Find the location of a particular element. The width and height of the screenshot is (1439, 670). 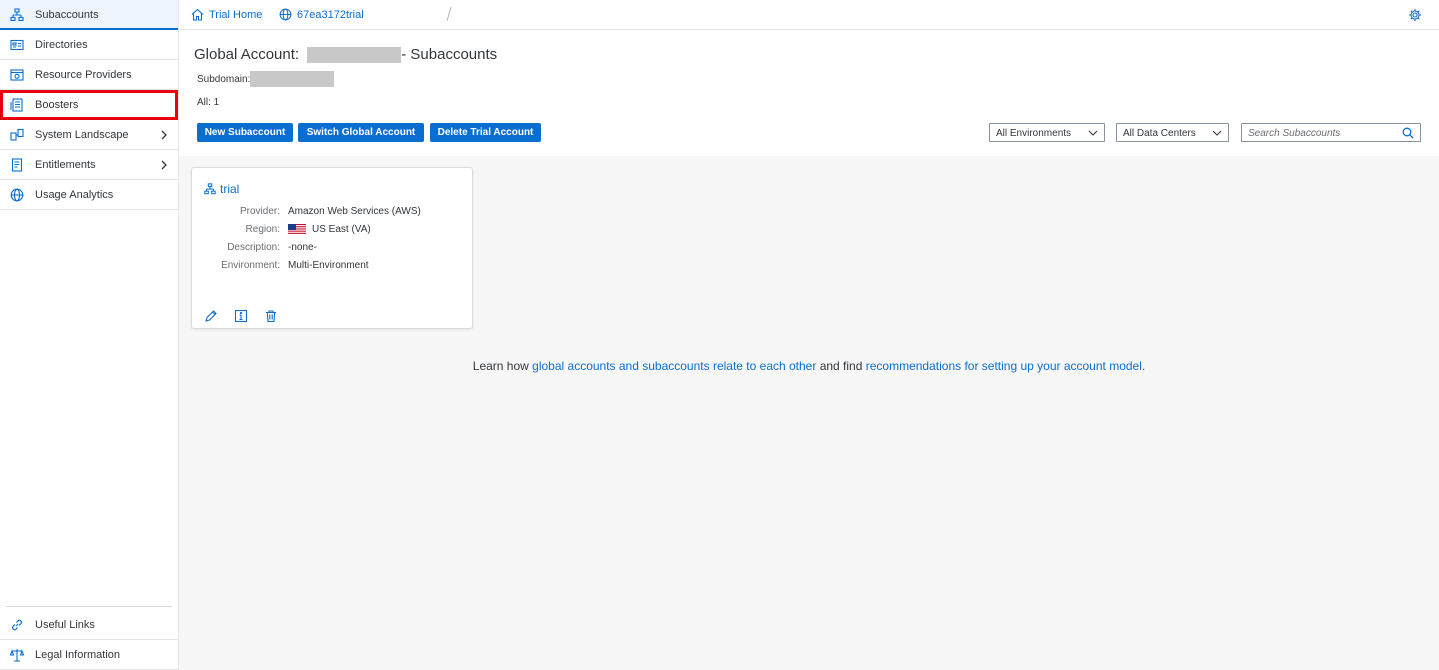

page-title: Global Account: - Subaccounts is located at coordinates (346, 55).